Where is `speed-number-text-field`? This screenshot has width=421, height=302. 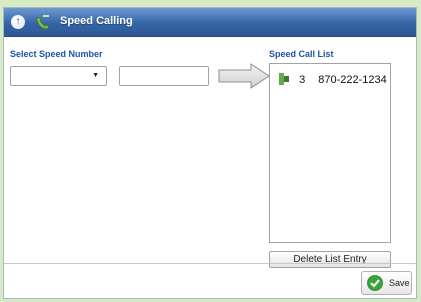
speed-number-text-field is located at coordinates (164, 76).